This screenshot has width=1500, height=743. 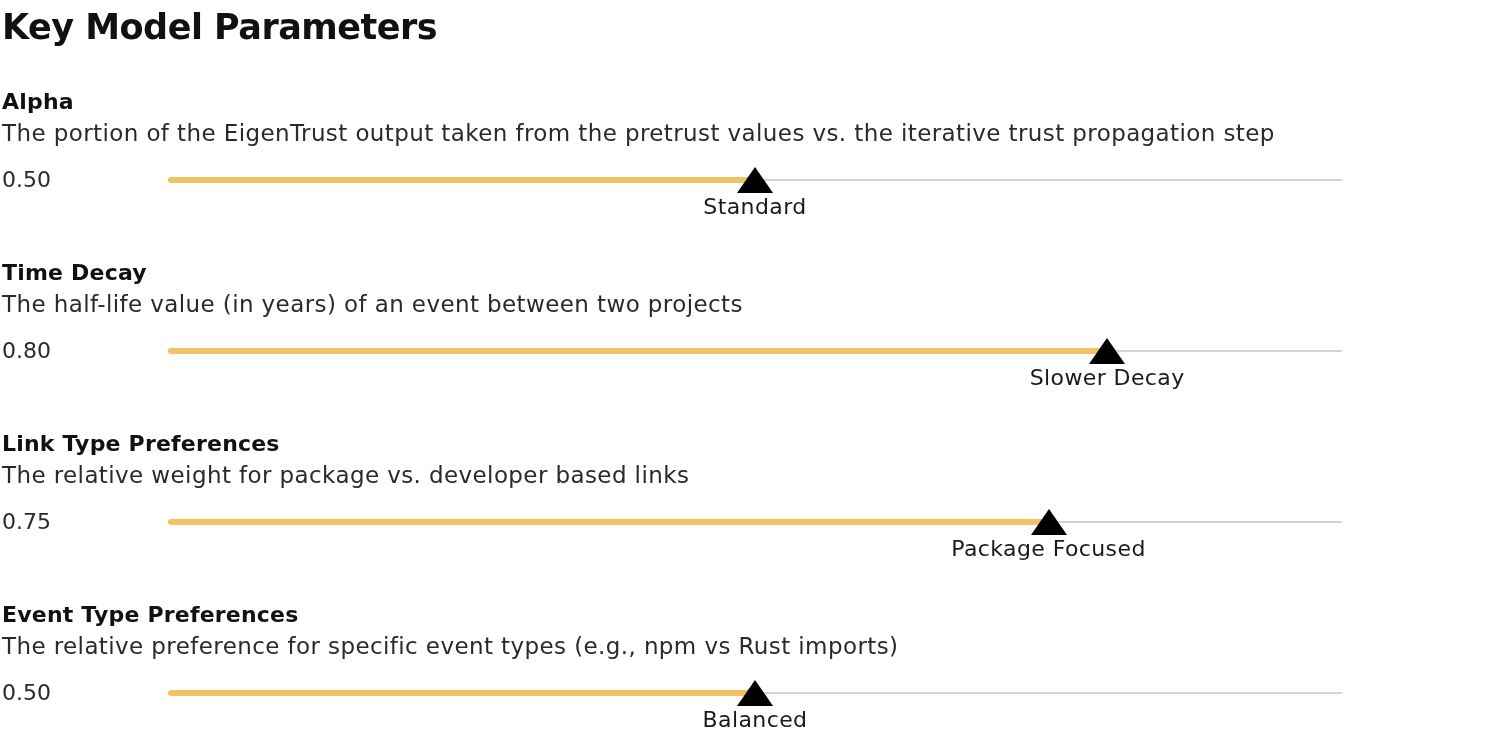 I want to click on parameter-name: Link Type Preferences, so click(x=141, y=444).